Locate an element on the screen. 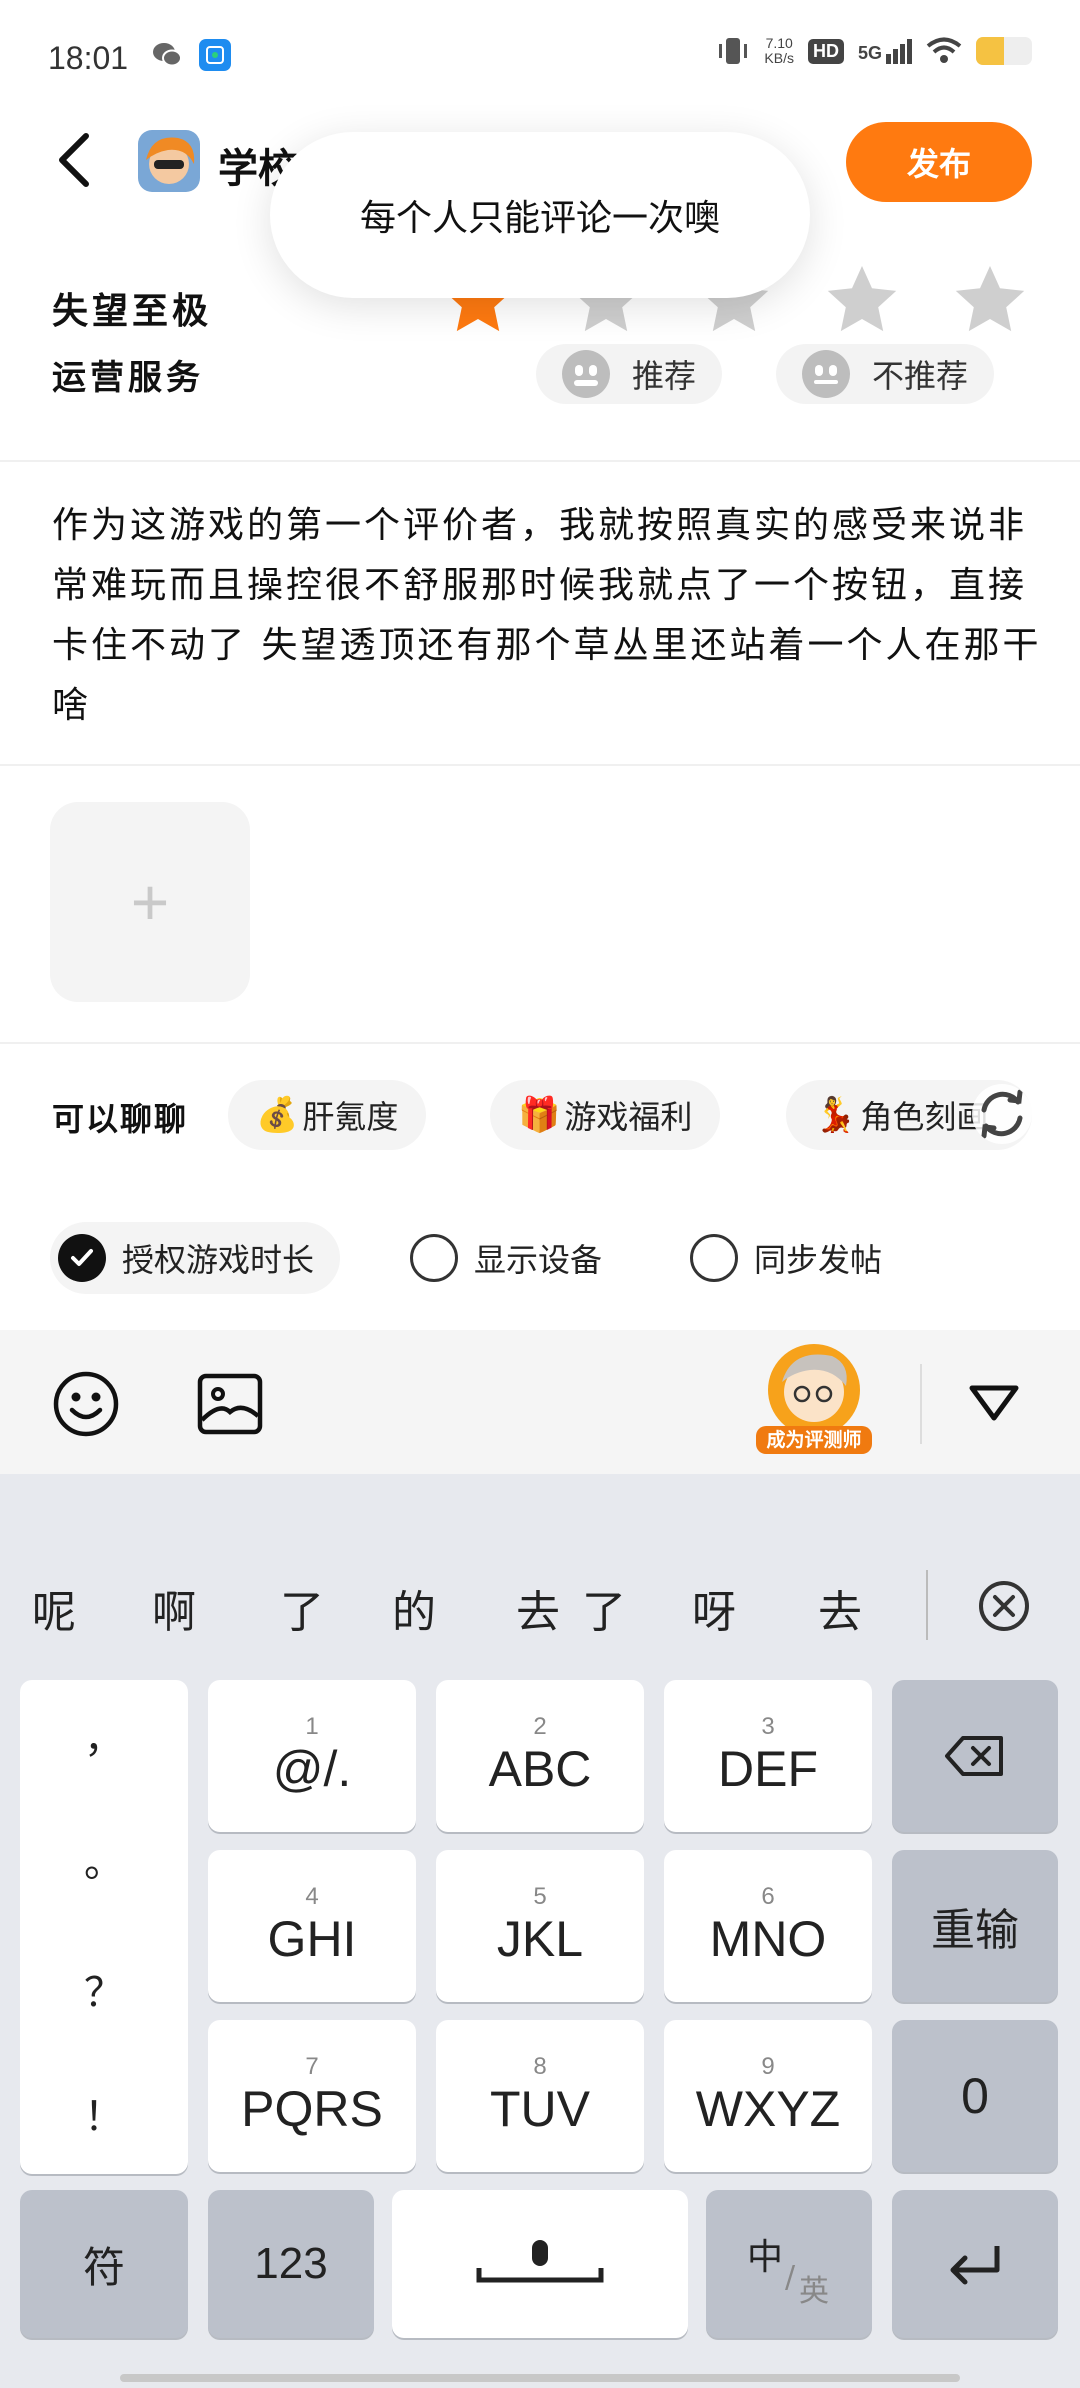  collapse-keyboard-icon is located at coordinates (994, 1404).